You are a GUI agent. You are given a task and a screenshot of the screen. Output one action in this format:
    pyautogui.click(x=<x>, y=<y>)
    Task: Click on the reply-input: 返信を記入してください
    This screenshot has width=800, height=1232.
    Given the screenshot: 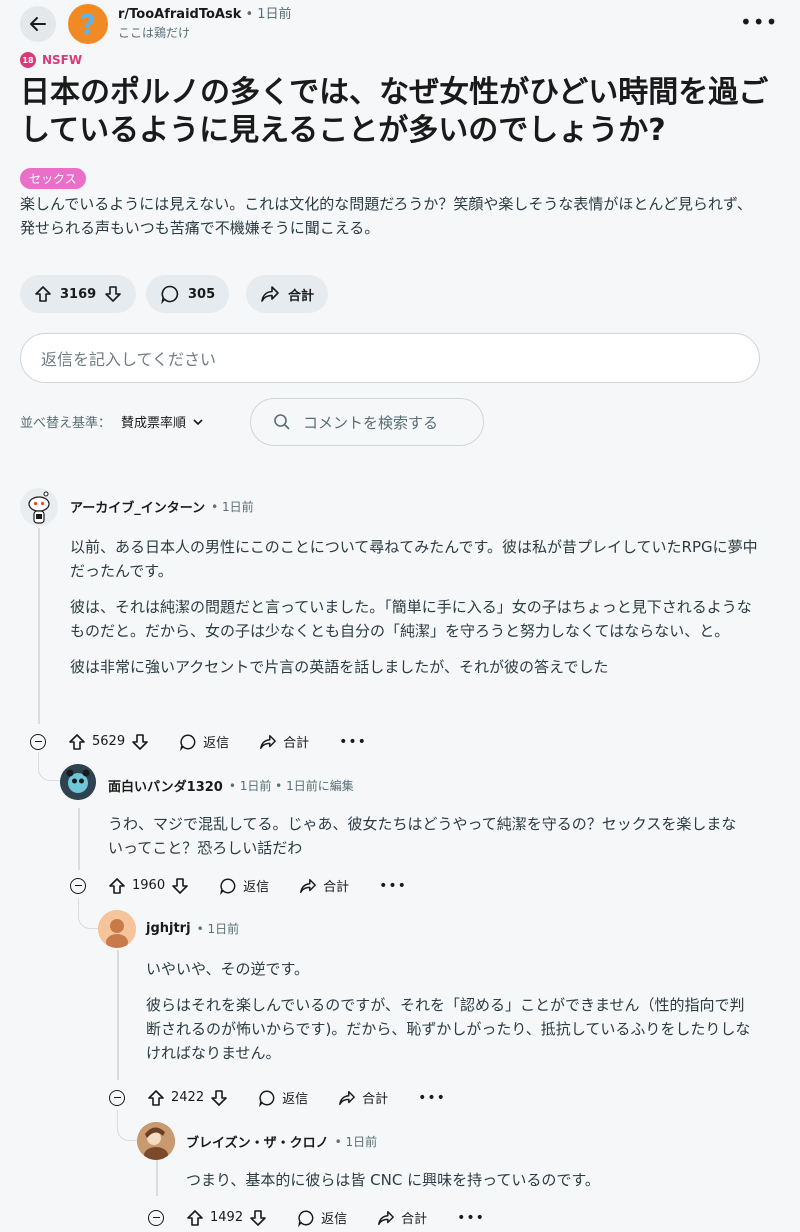 What is the action you would take?
    pyautogui.click(x=390, y=358)
    